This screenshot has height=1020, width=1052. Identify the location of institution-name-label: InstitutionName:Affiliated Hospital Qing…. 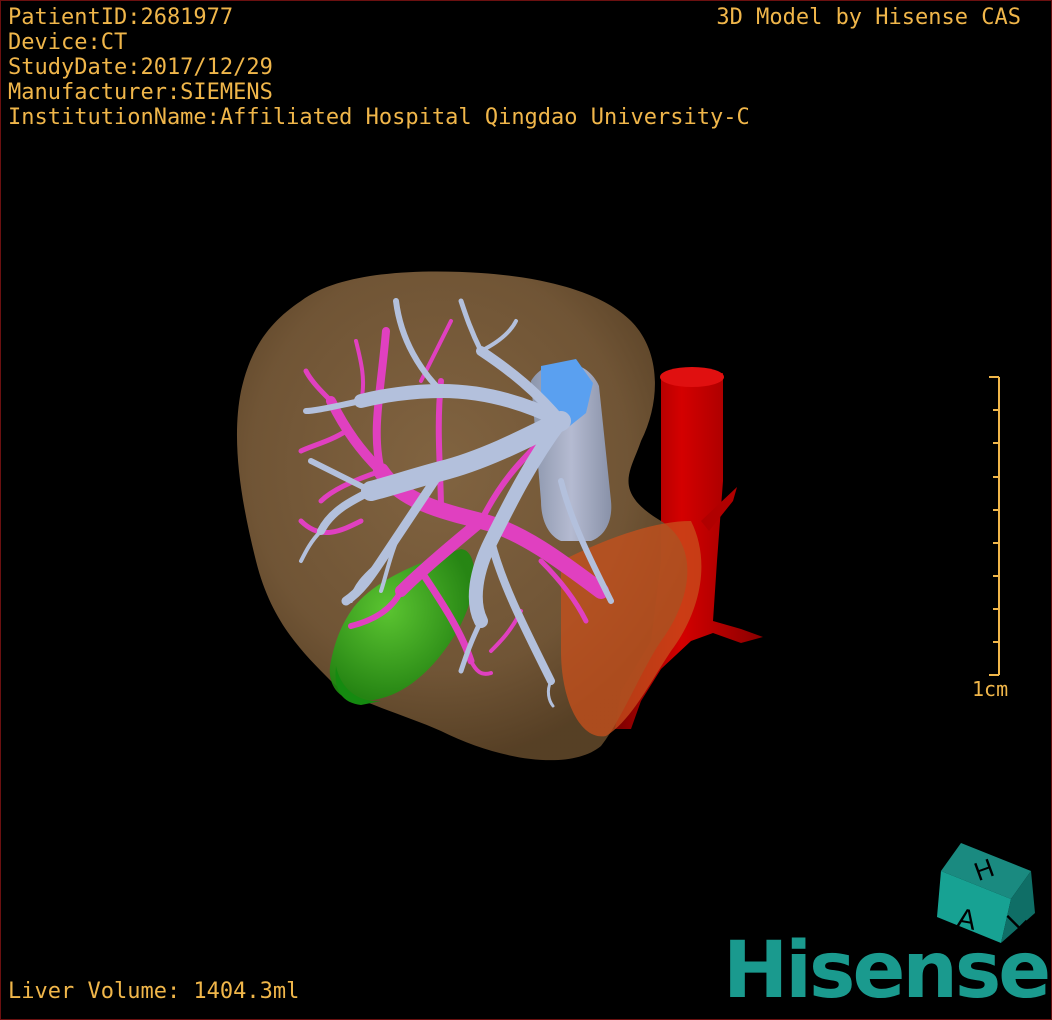
(379, 117).